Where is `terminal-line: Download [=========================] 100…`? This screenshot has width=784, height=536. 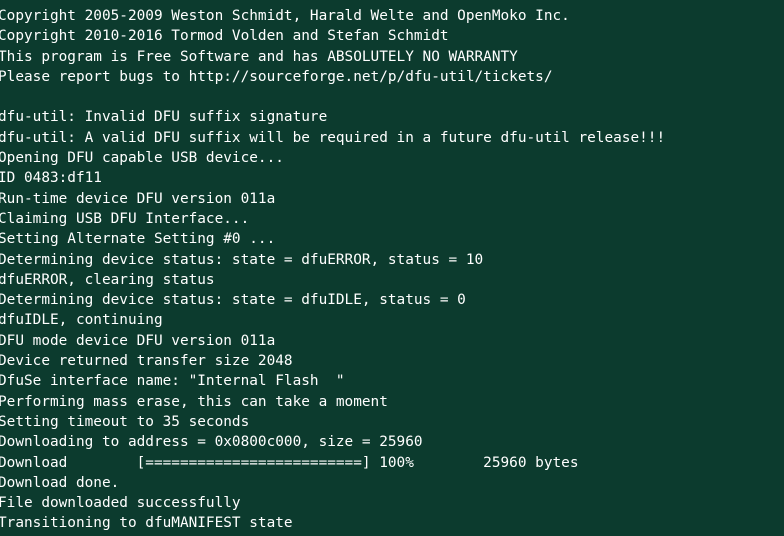
terminal-line: Download [=========================] 100… is located at coordinates (289, 462).